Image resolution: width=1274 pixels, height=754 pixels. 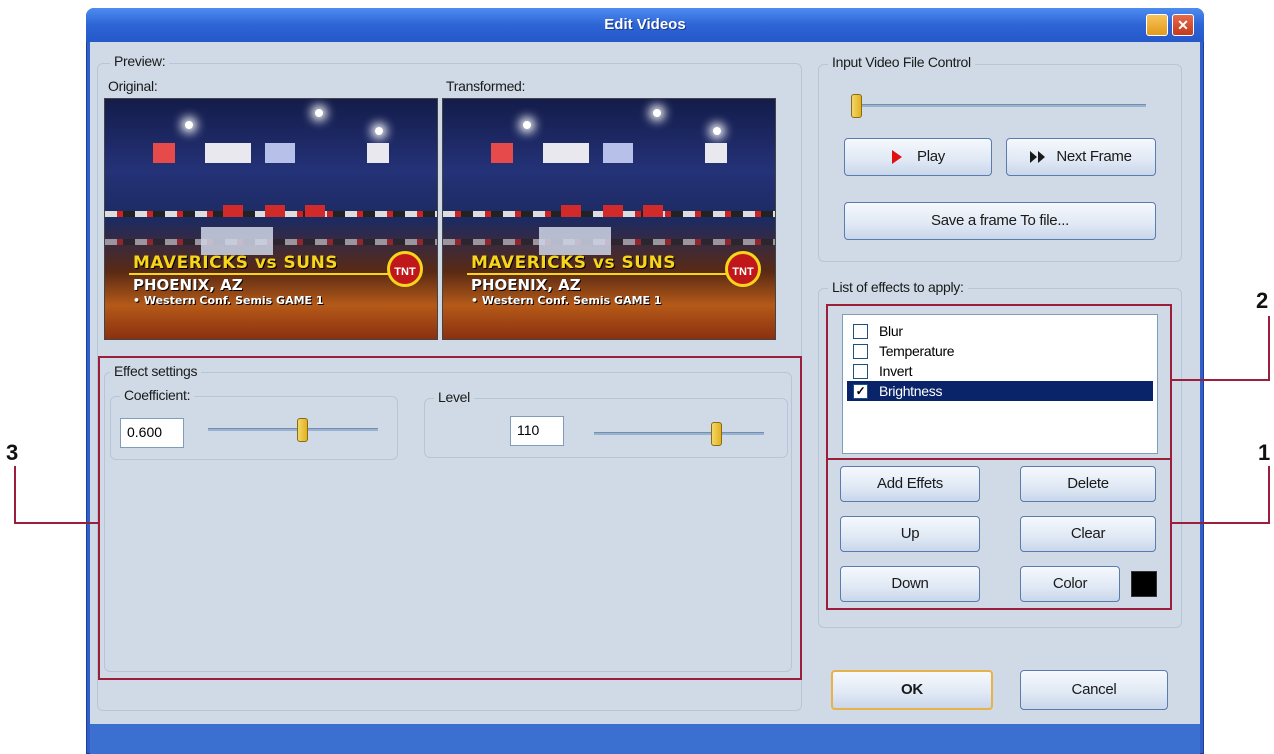 I want to click on window-title: Edit Videos, so click(x=645, y=24).